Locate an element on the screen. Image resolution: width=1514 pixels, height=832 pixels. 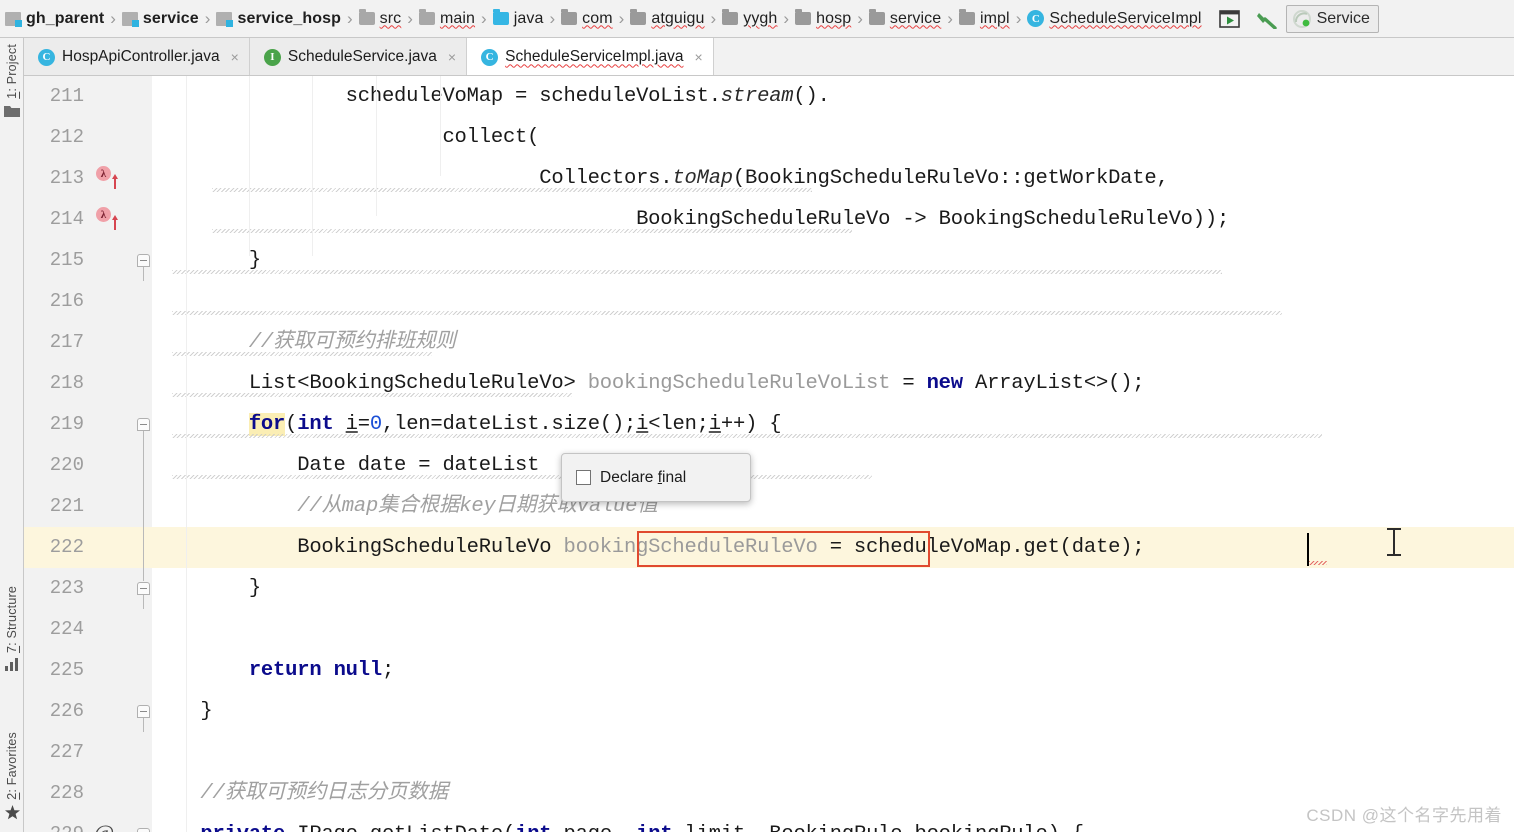
breadcrumb-item-atguigu: atguigu is located at coordinates (667, 18).